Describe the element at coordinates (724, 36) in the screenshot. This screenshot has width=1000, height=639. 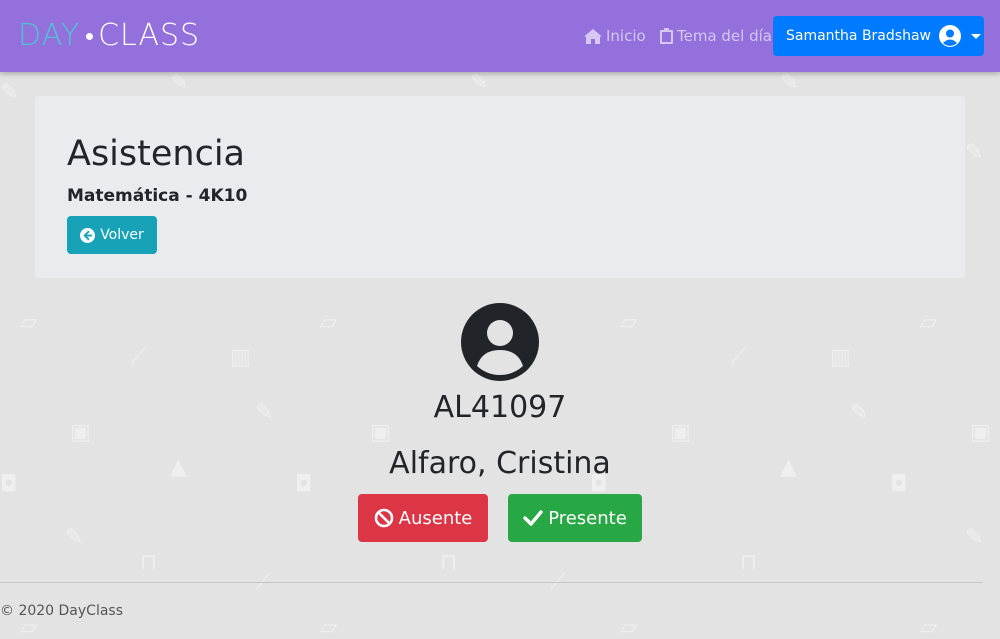
I see `nav-tema-label: Tema del día` at that location.